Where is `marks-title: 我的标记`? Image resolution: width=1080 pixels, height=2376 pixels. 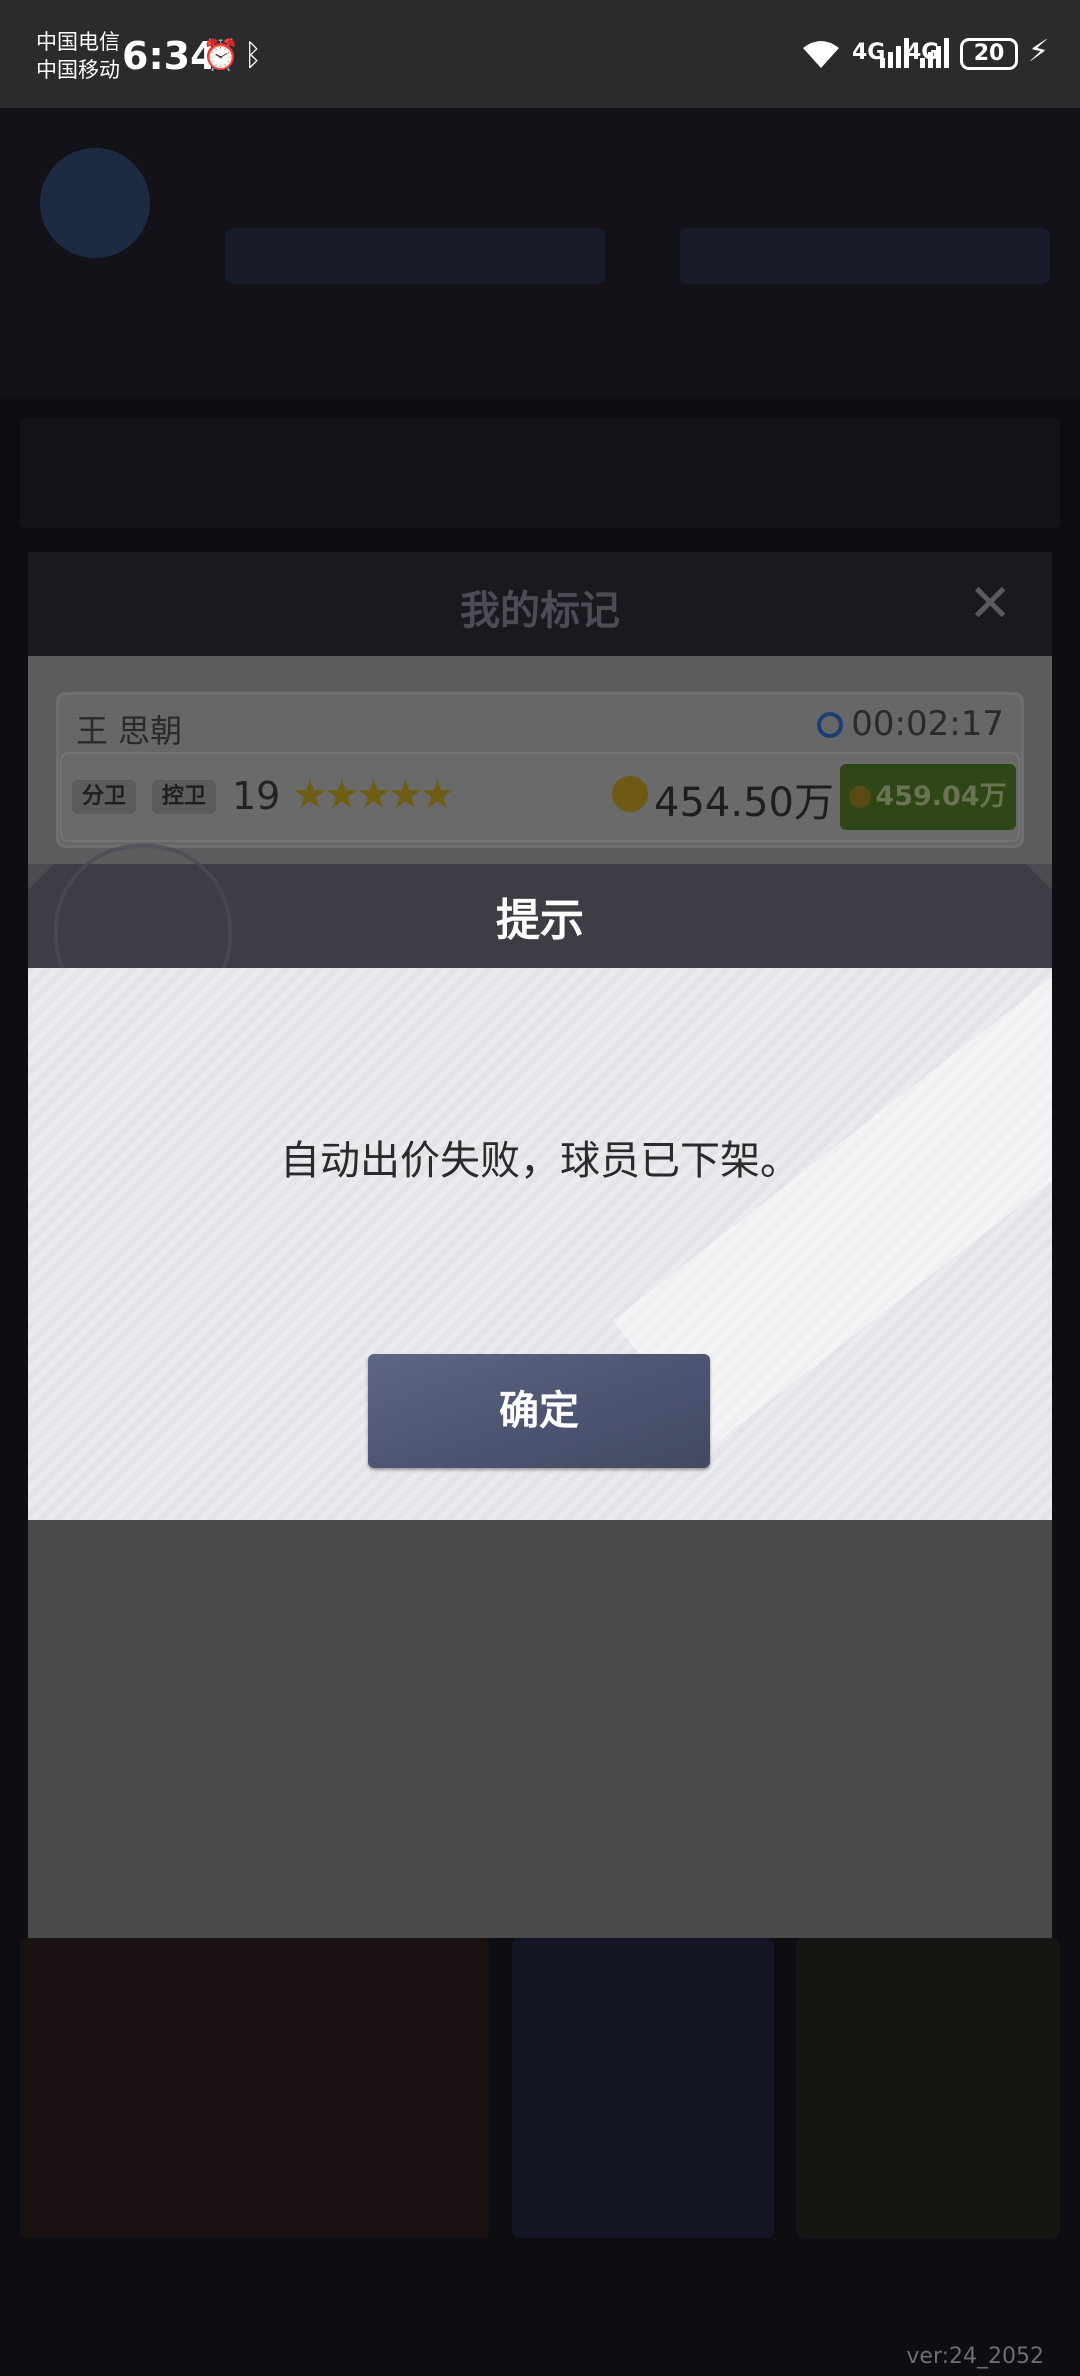
marks-title: 我的标记 is located at coordinates (540, 611).